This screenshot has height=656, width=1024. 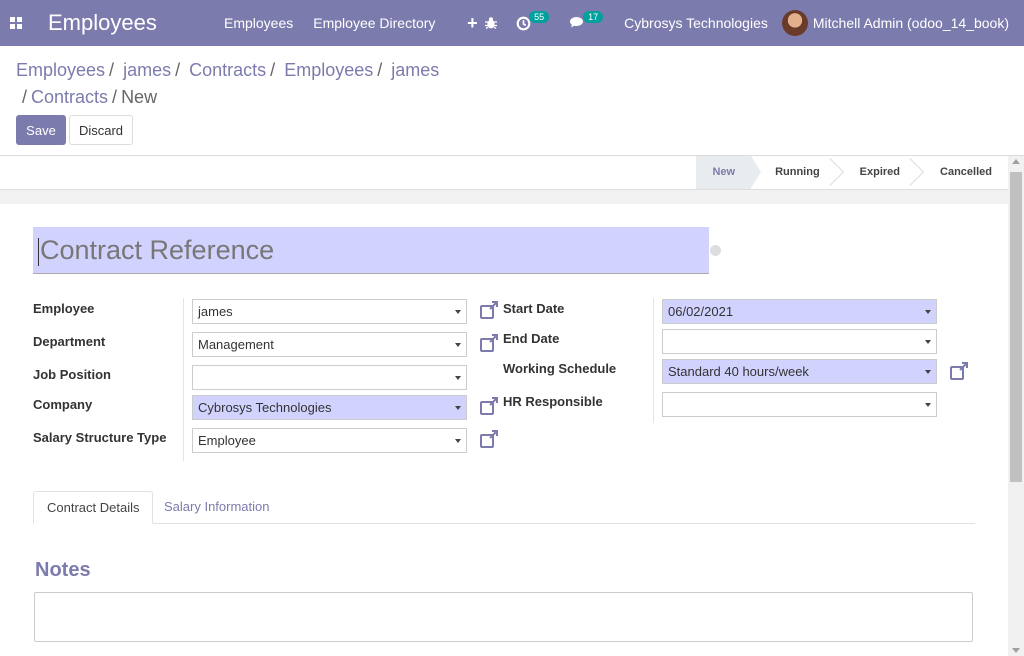 I want to click on stage-running-label: Running, so click(x=797, y=172).